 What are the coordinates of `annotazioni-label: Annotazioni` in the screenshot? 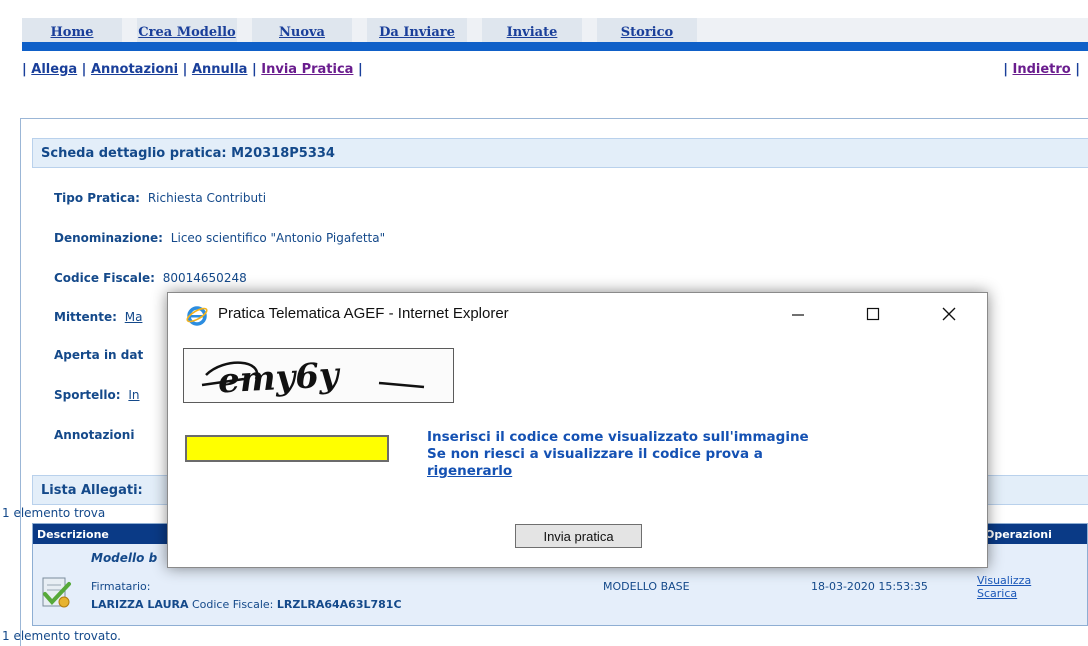 It's located at (94, 435).